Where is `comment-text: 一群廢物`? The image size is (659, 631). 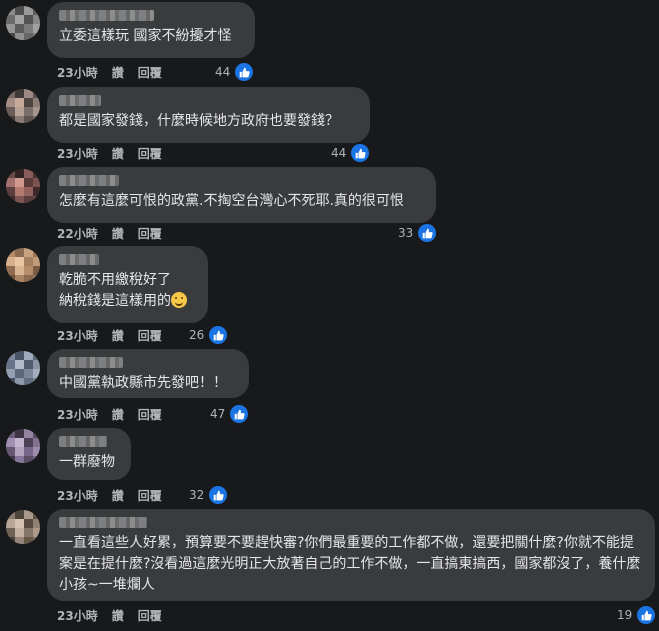 comment-text: 一群廢物 is located at coordinates (87, 462).